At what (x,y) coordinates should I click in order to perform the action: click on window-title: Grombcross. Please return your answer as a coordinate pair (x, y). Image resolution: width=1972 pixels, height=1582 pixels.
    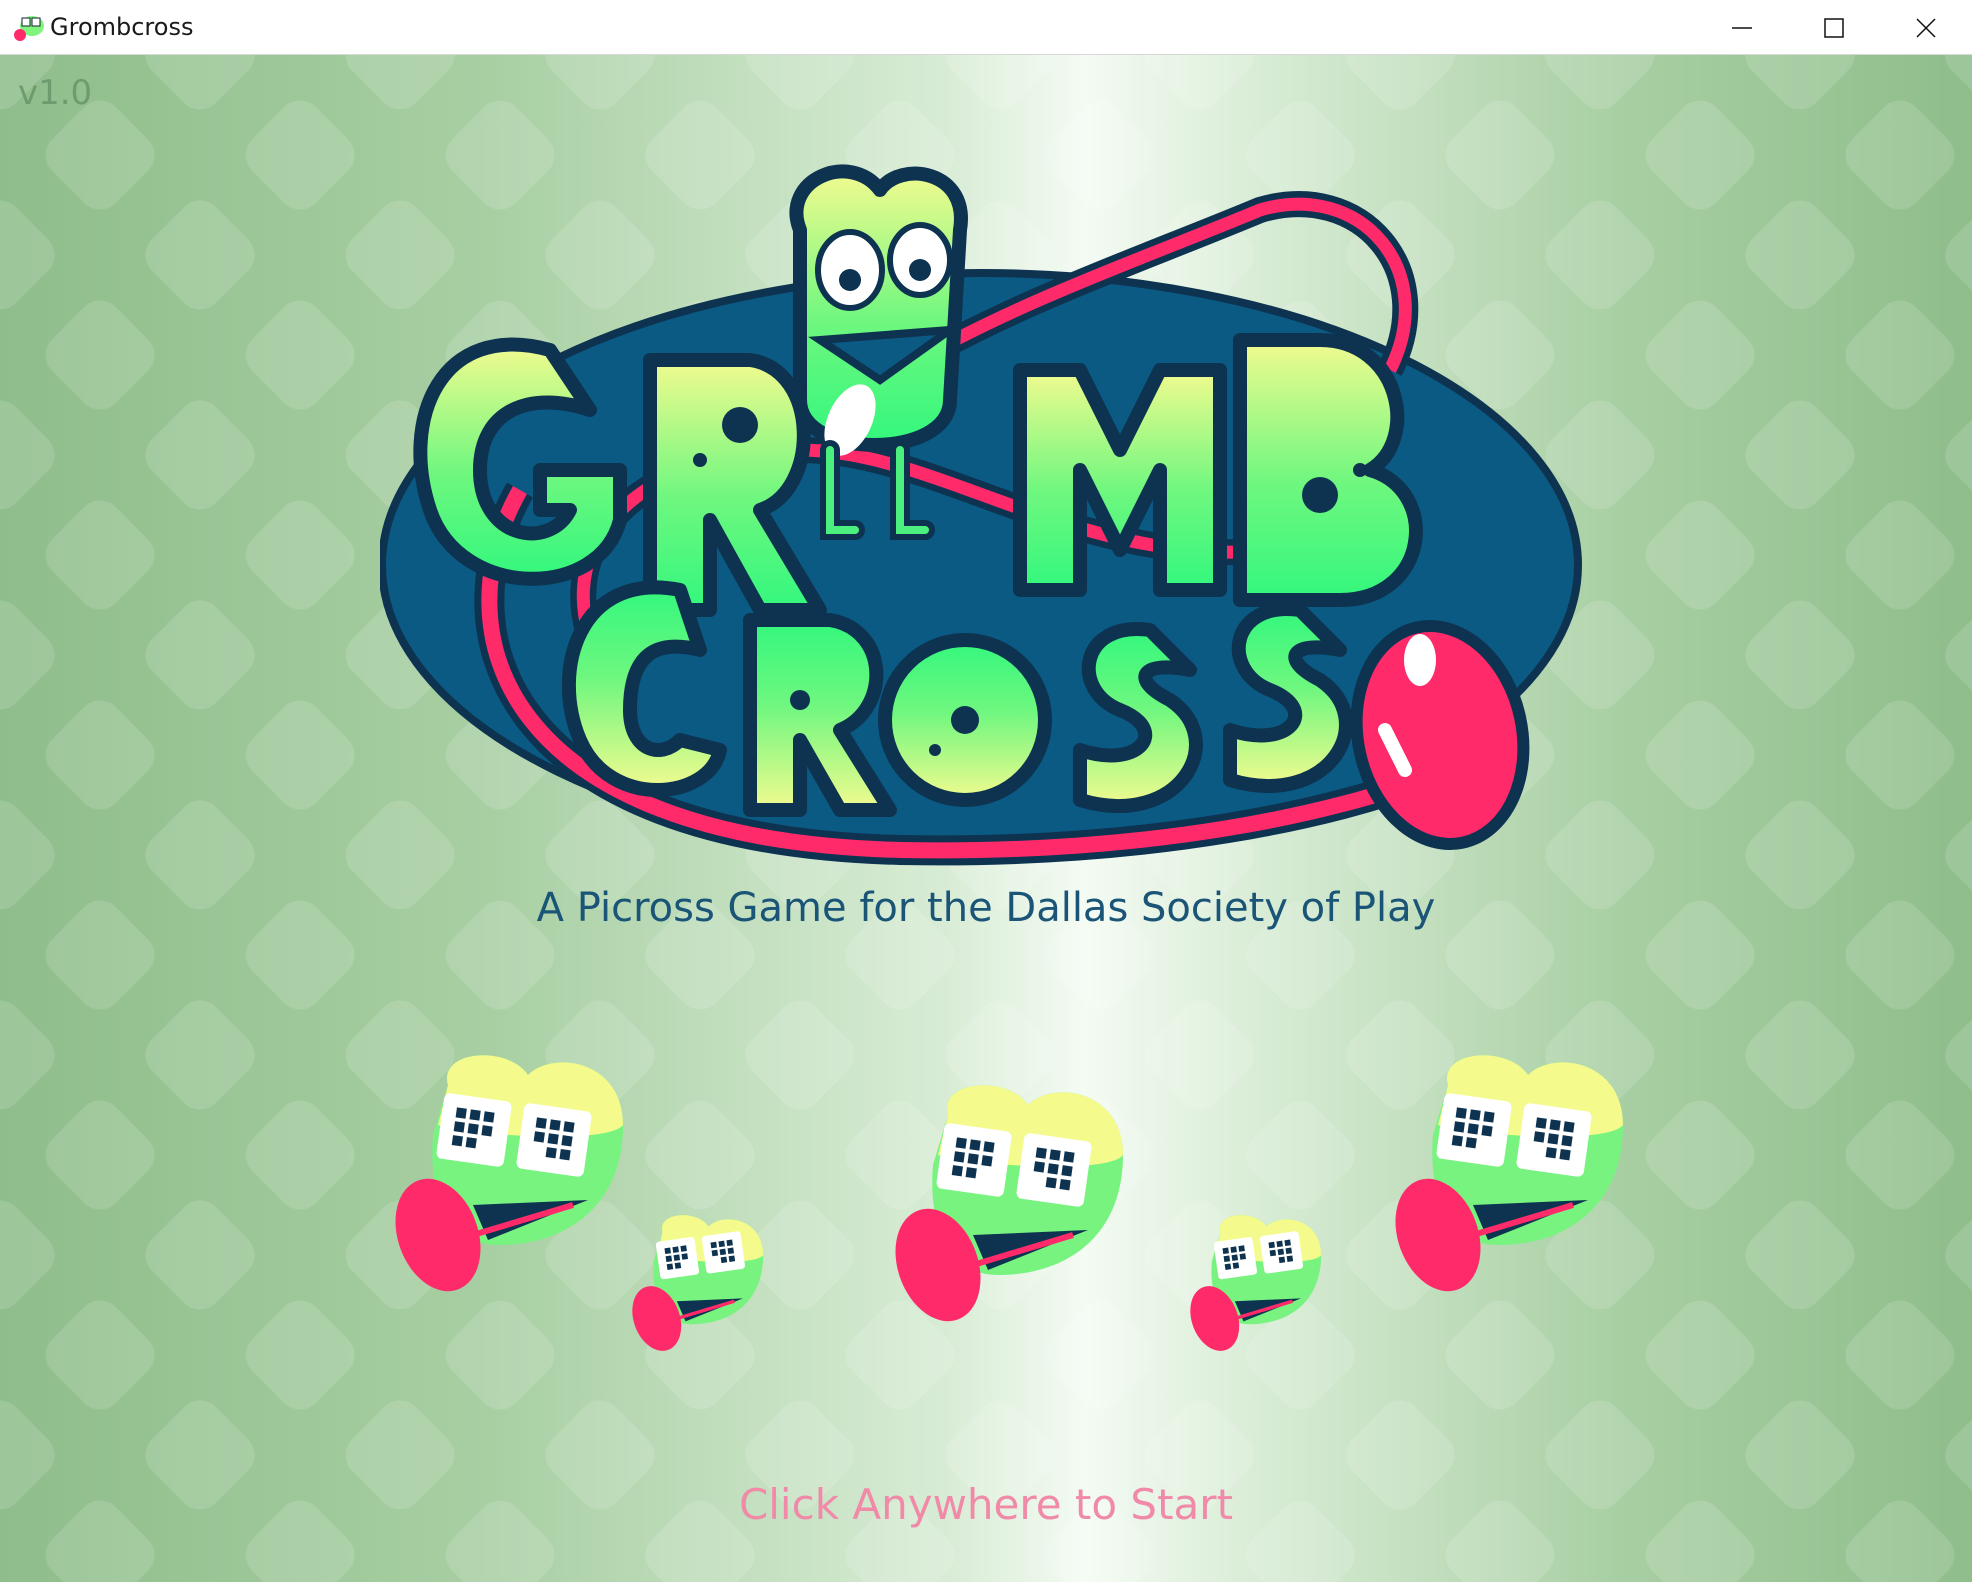
    Looking at the image, I should click on (122, 27).